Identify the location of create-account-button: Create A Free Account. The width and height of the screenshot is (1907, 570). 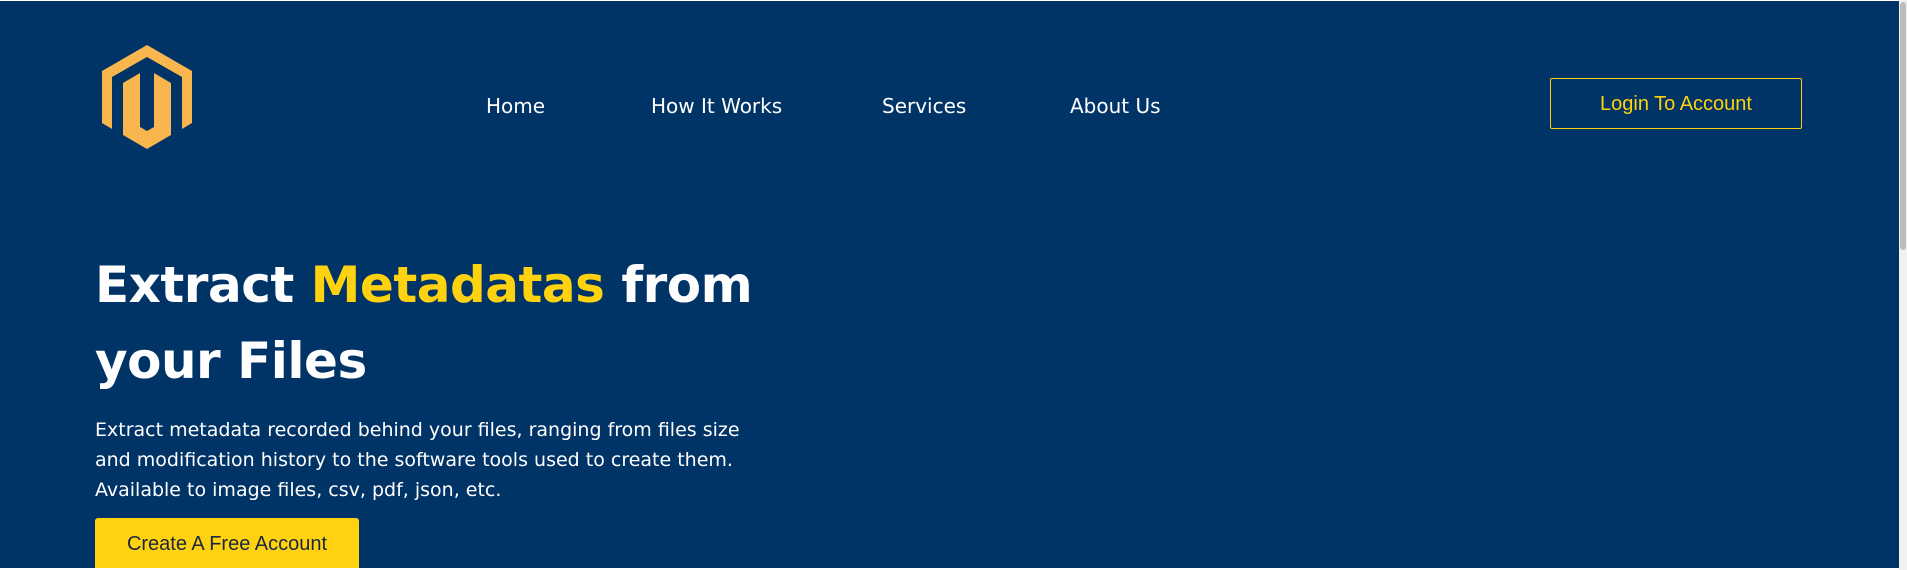
(227, 543).